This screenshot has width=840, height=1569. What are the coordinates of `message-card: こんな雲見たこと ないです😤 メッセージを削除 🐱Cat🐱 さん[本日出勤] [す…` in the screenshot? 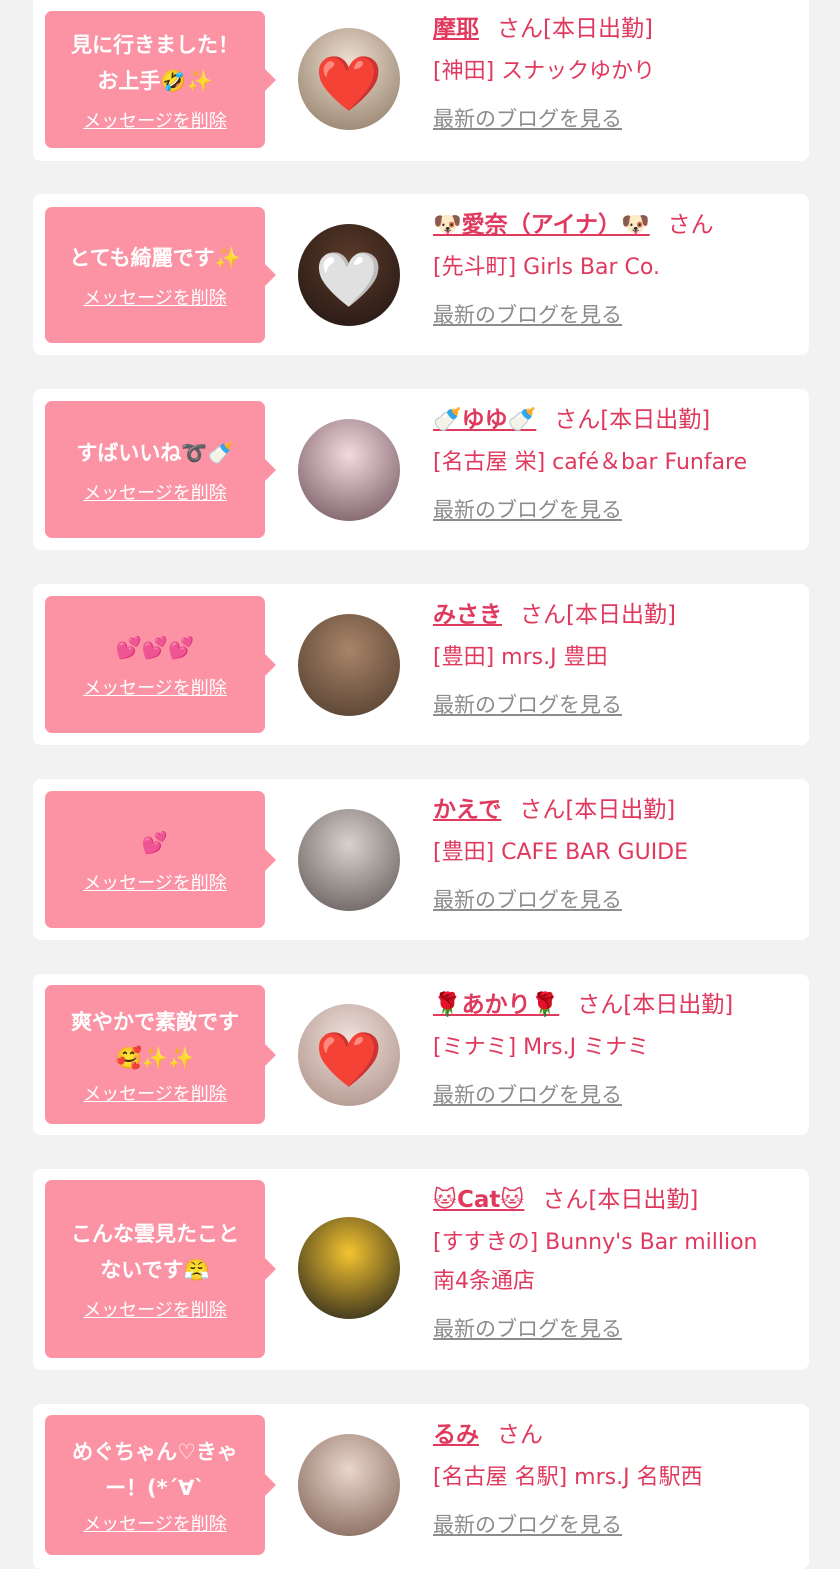 It's located at (421, 1269).